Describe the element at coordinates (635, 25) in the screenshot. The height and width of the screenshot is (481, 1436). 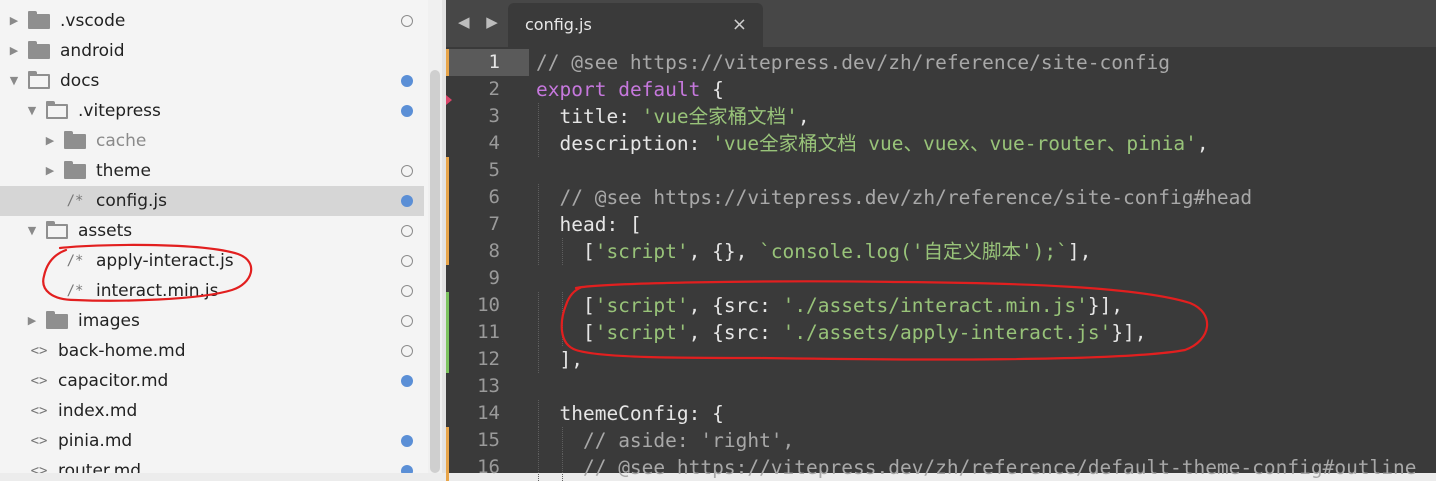
I see `tab-config-js: config.js ×` at that location.